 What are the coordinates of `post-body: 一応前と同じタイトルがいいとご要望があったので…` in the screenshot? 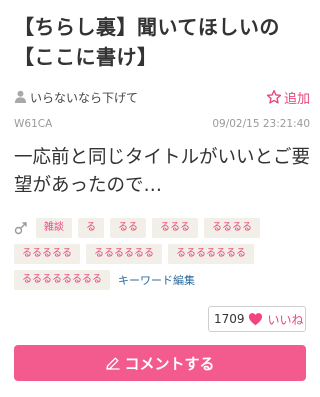 It's located at (162, 171).